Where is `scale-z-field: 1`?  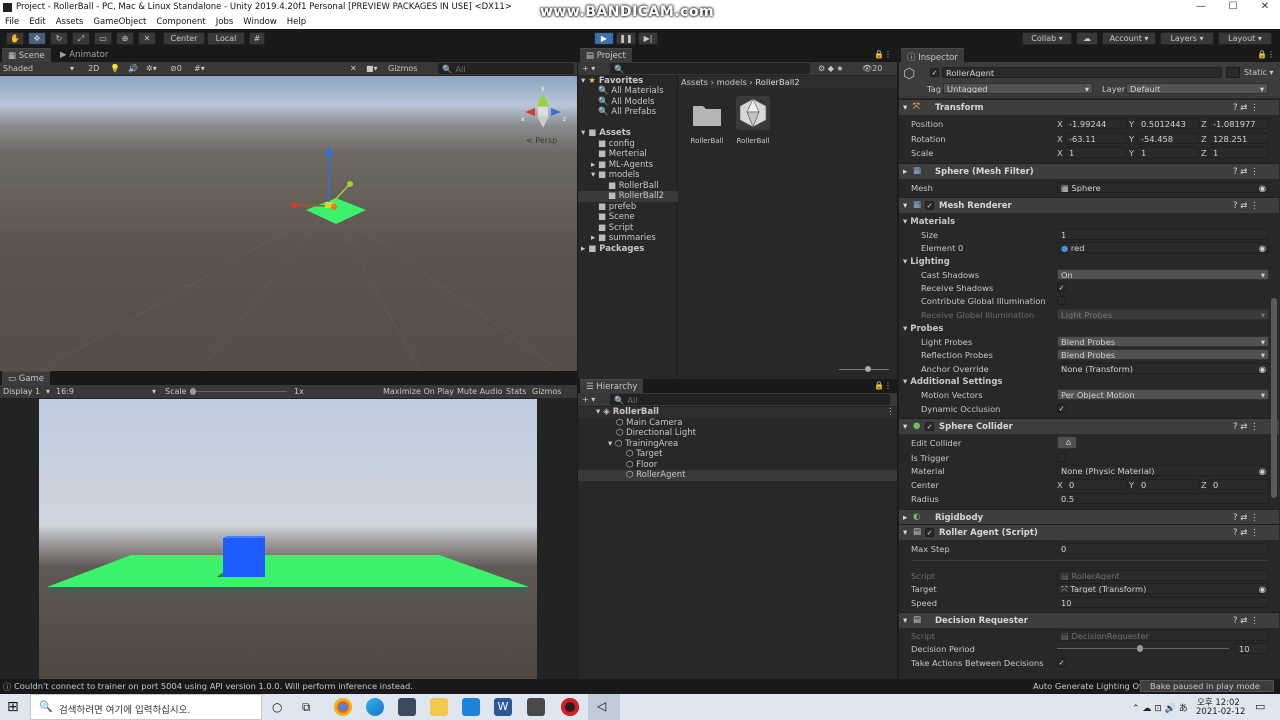
scale-z-field: 1 is located at coordinates (1239, 152).